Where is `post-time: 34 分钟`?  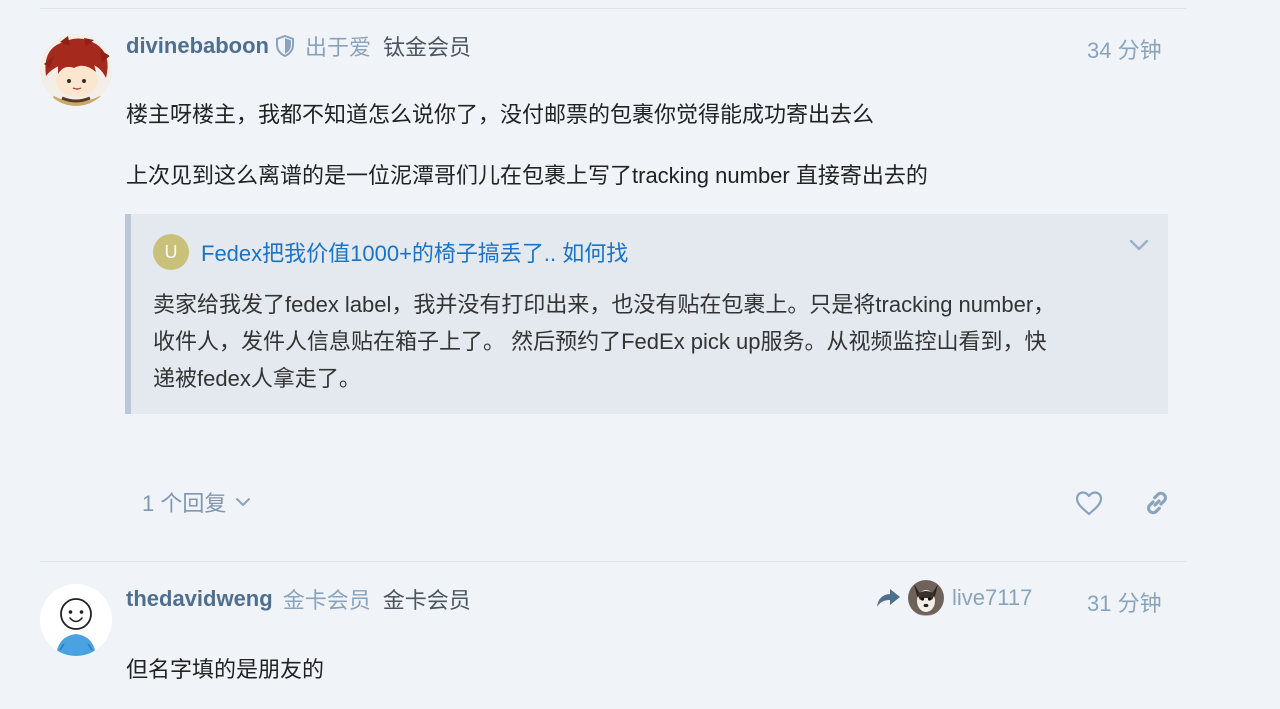
post-time: 34 分钟 is located at coordinates (1124, 49).